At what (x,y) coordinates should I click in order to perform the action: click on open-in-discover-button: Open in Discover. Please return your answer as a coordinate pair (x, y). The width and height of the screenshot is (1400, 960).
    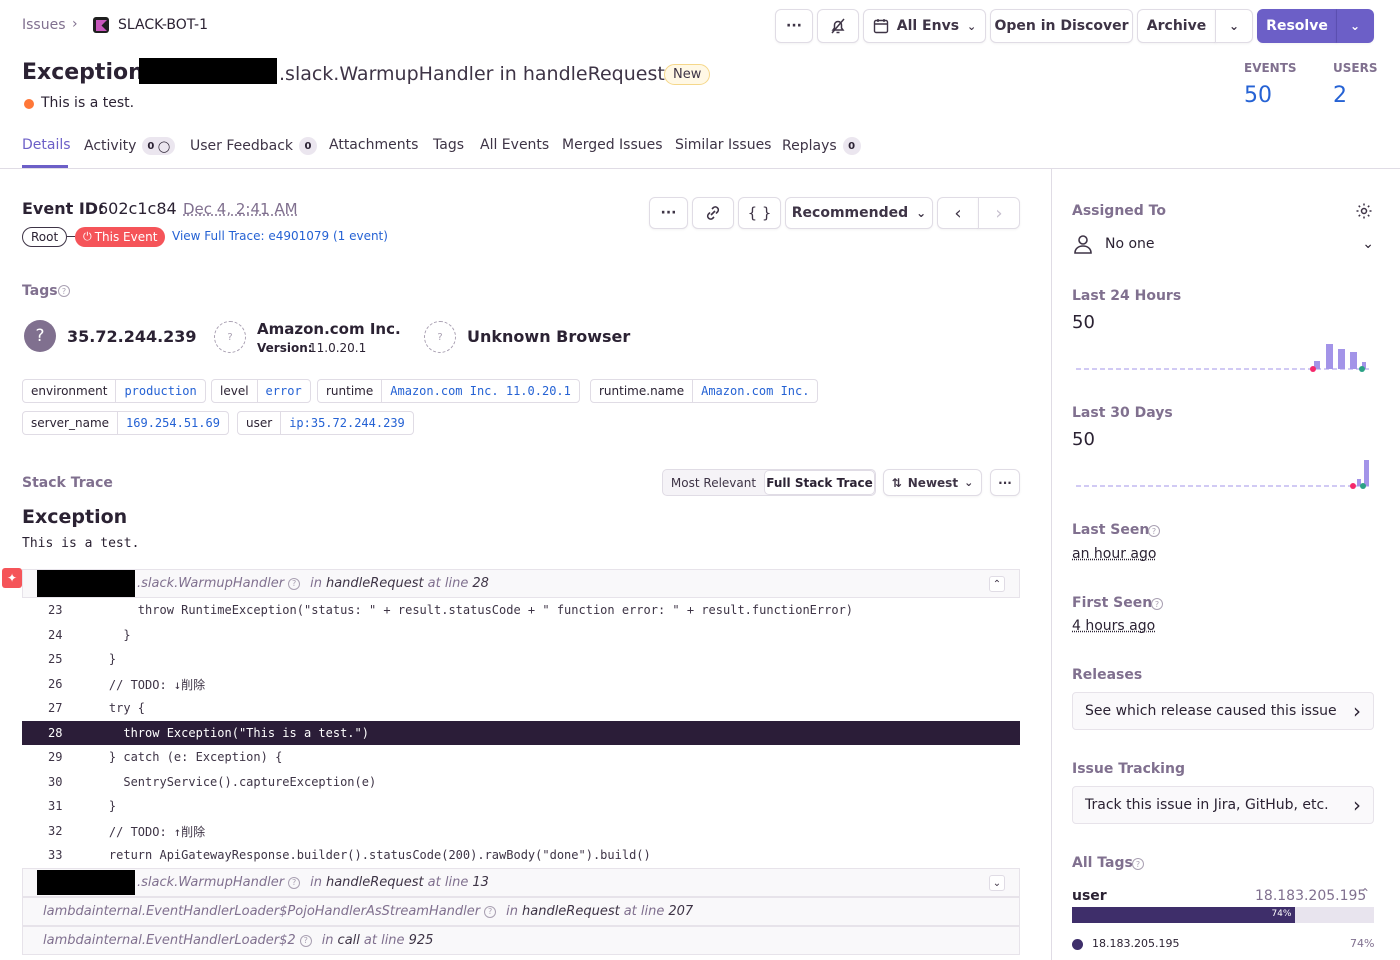
    Looking at the image, I should click on (1061, 26).